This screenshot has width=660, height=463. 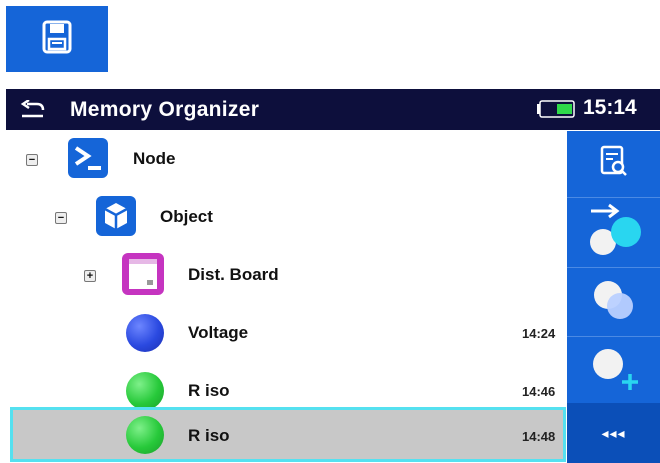 I want to click on object-cube-icon, so click(x=116, y=216).